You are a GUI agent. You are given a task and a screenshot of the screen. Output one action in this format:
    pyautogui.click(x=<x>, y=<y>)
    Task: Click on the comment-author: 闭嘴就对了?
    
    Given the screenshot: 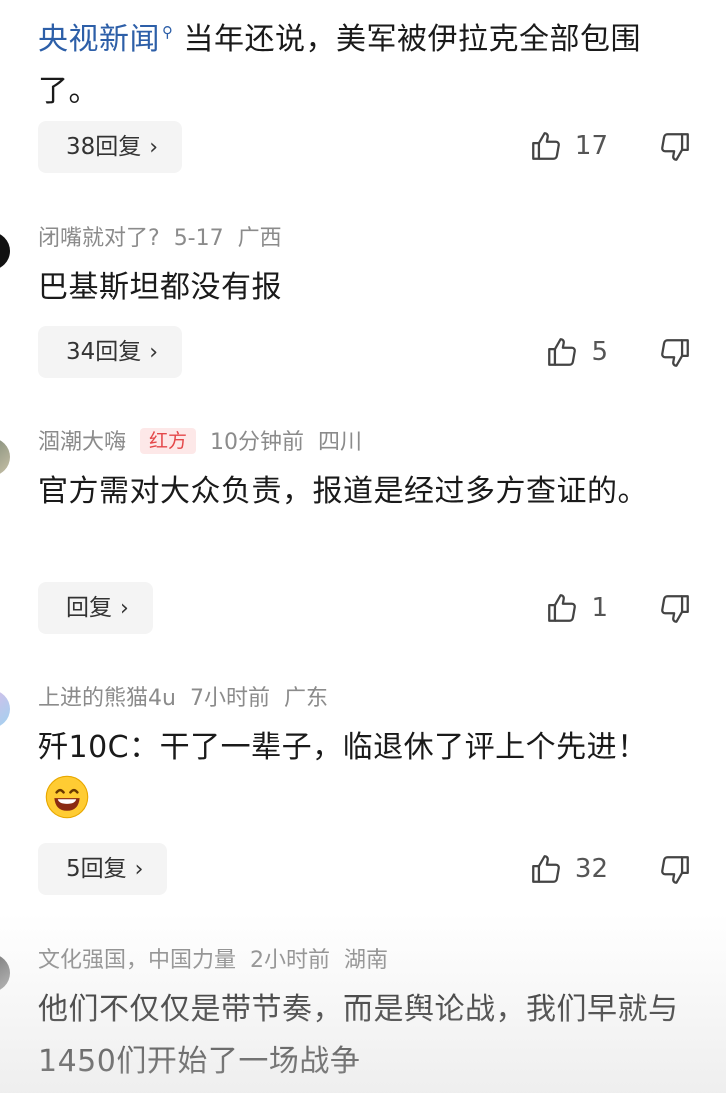 What is the action you would take?
    pyautogui.click(x=99, y=238)
    